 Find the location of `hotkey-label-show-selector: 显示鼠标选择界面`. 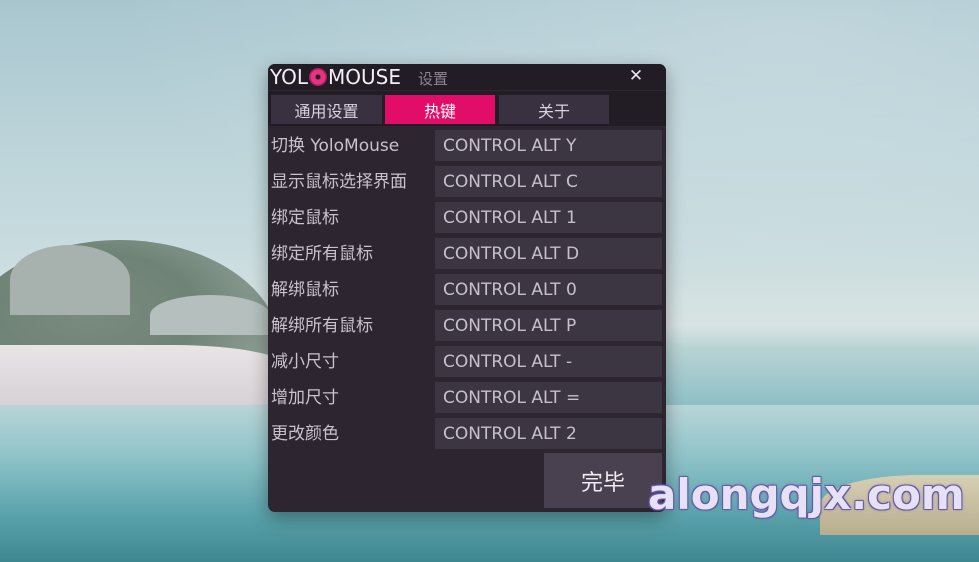

hotkey-label-show-selector: 显示鼠标选择界面 is located at coordinates (339, 182).